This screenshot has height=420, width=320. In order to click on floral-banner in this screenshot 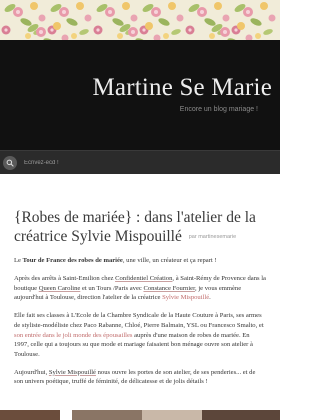, I will do `click(140, 20)`.